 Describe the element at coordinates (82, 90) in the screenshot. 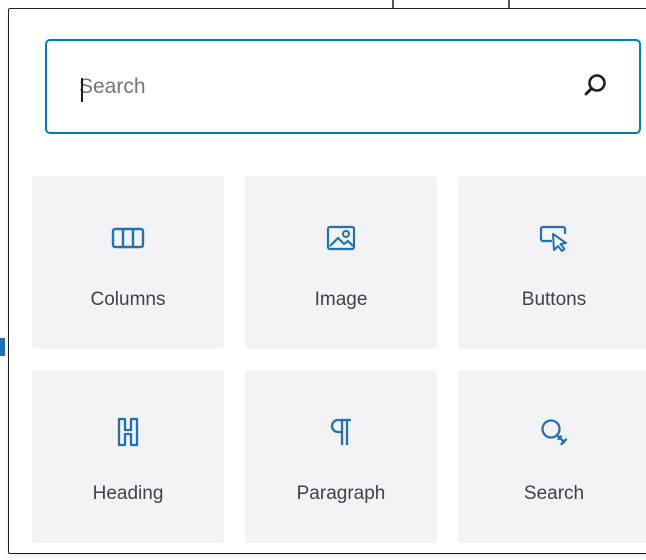

I see `text-caret` at that location.